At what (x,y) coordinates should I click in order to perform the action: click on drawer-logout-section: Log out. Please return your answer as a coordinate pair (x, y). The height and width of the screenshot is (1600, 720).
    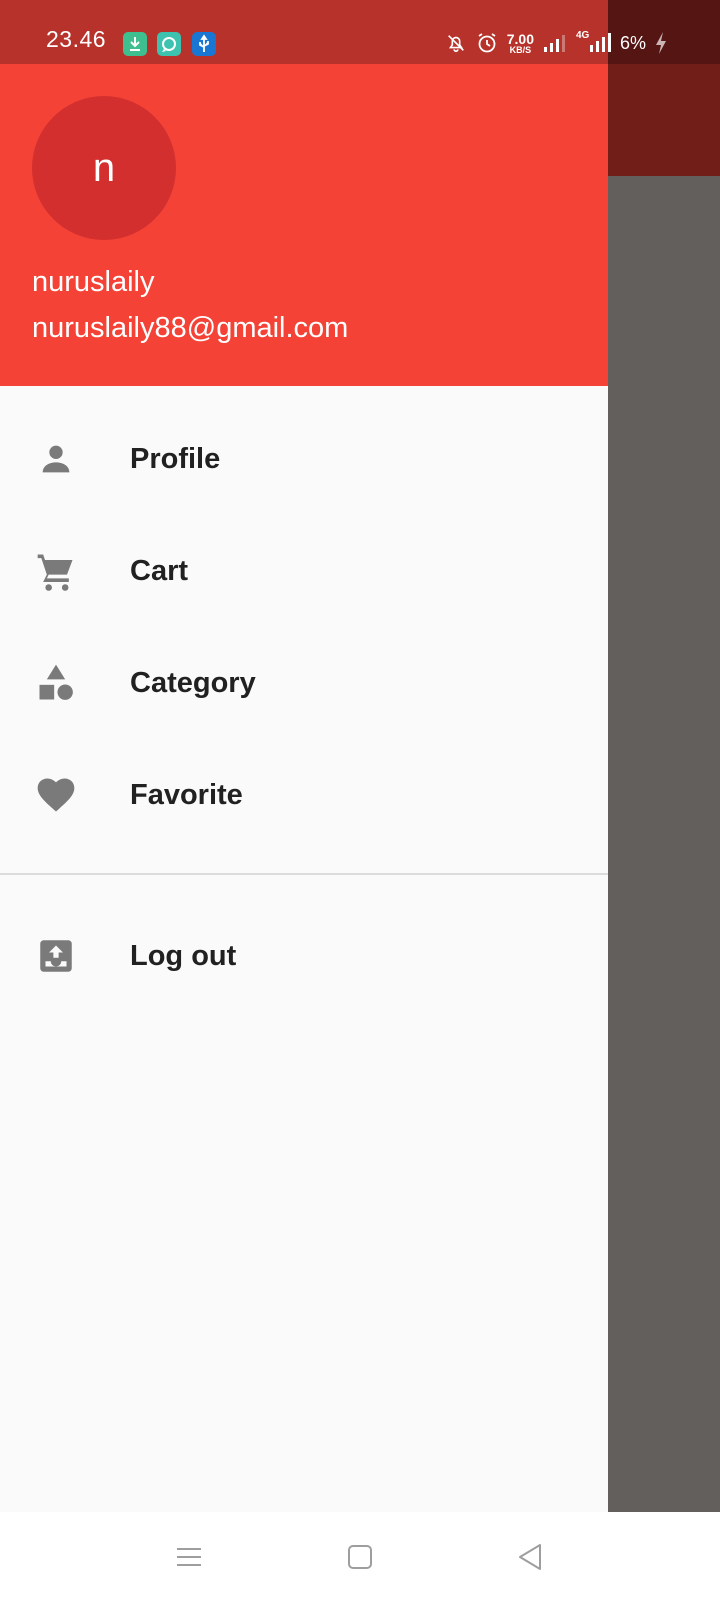
    Looking at the image, I should click on (304, 956).